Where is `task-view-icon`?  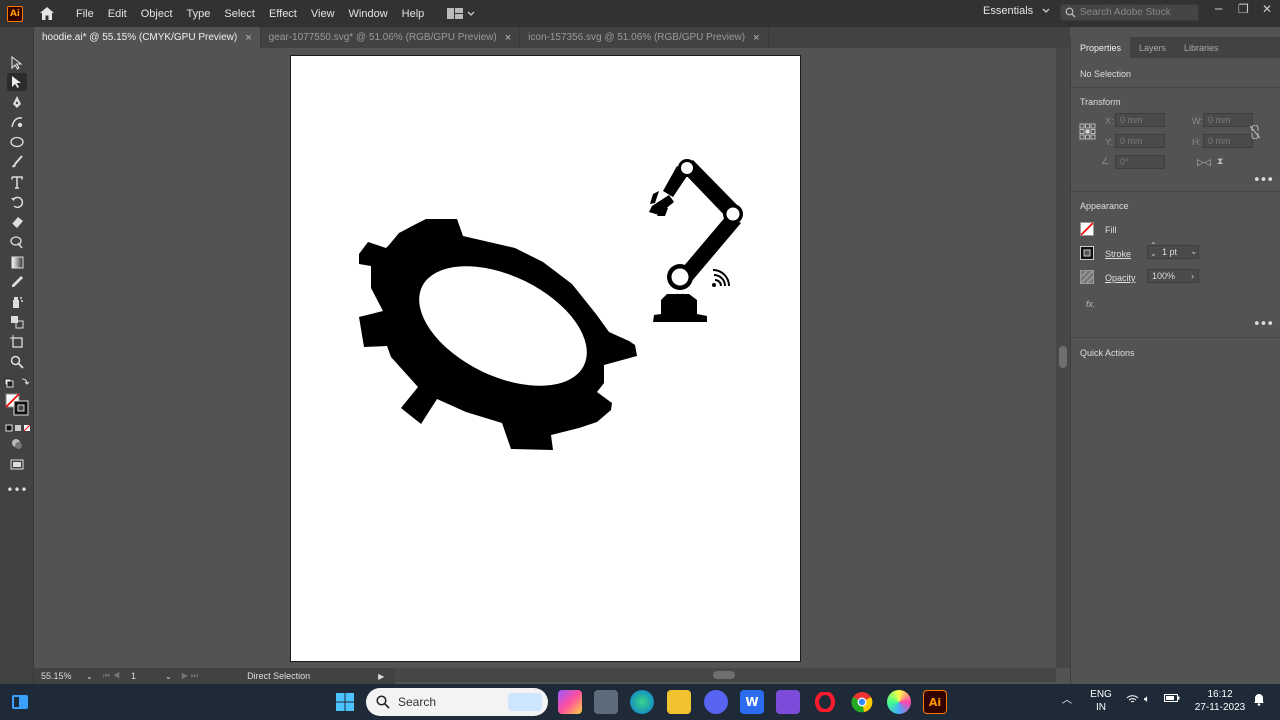 task-view-icon is located at coordinates (20, 702).